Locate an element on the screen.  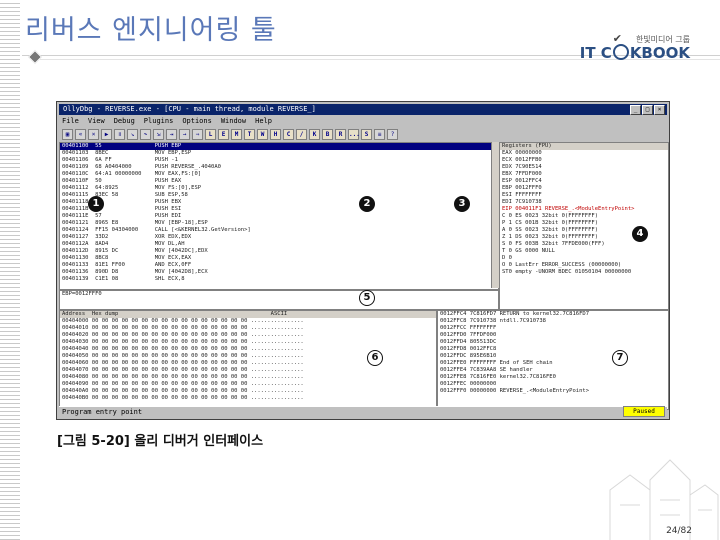
callout-7: 7 is located at coordinates (620, 358).